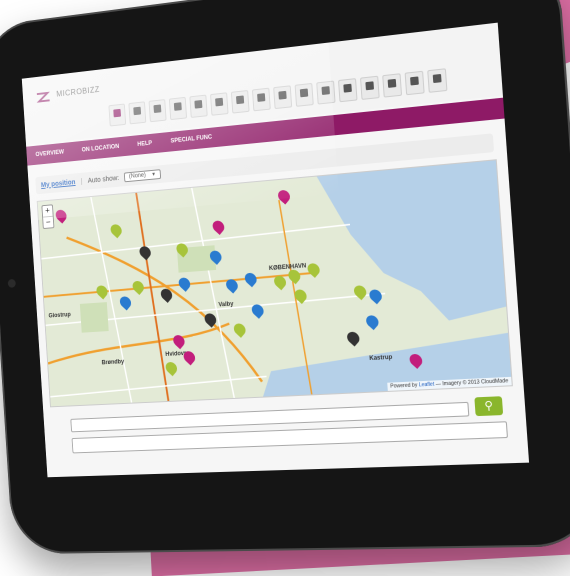  What do you see at coordinates (191, 140) in the screenshot?
I see `nav-special-func: SPECIAL FUNC` at bounding box center [191, 140].